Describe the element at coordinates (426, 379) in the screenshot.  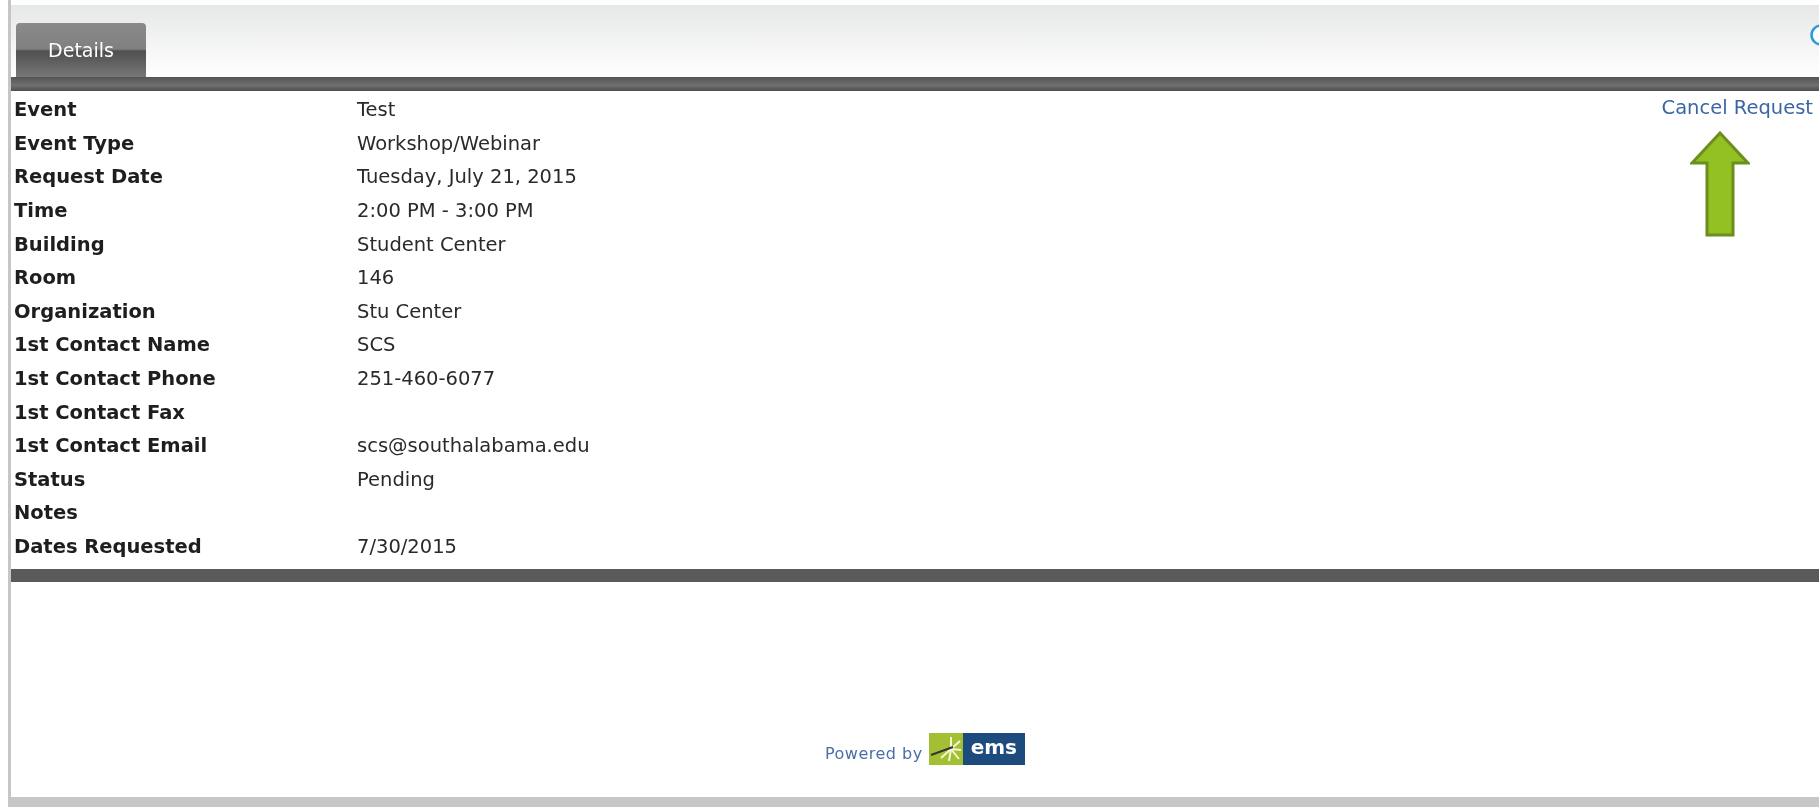
I see `field-value: 251-460-6077` at that location.